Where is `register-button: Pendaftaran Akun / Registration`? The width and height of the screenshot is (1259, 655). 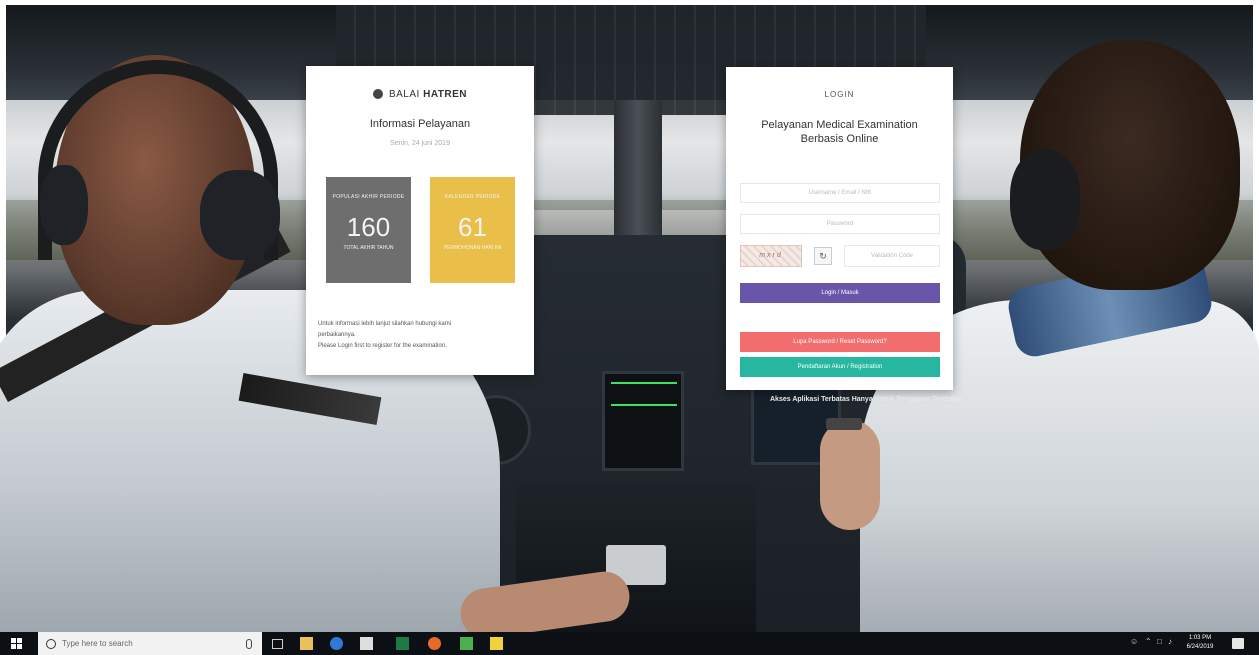 register-button: Pendaftaran Akun / Registration is located at coordinates (840, 367).